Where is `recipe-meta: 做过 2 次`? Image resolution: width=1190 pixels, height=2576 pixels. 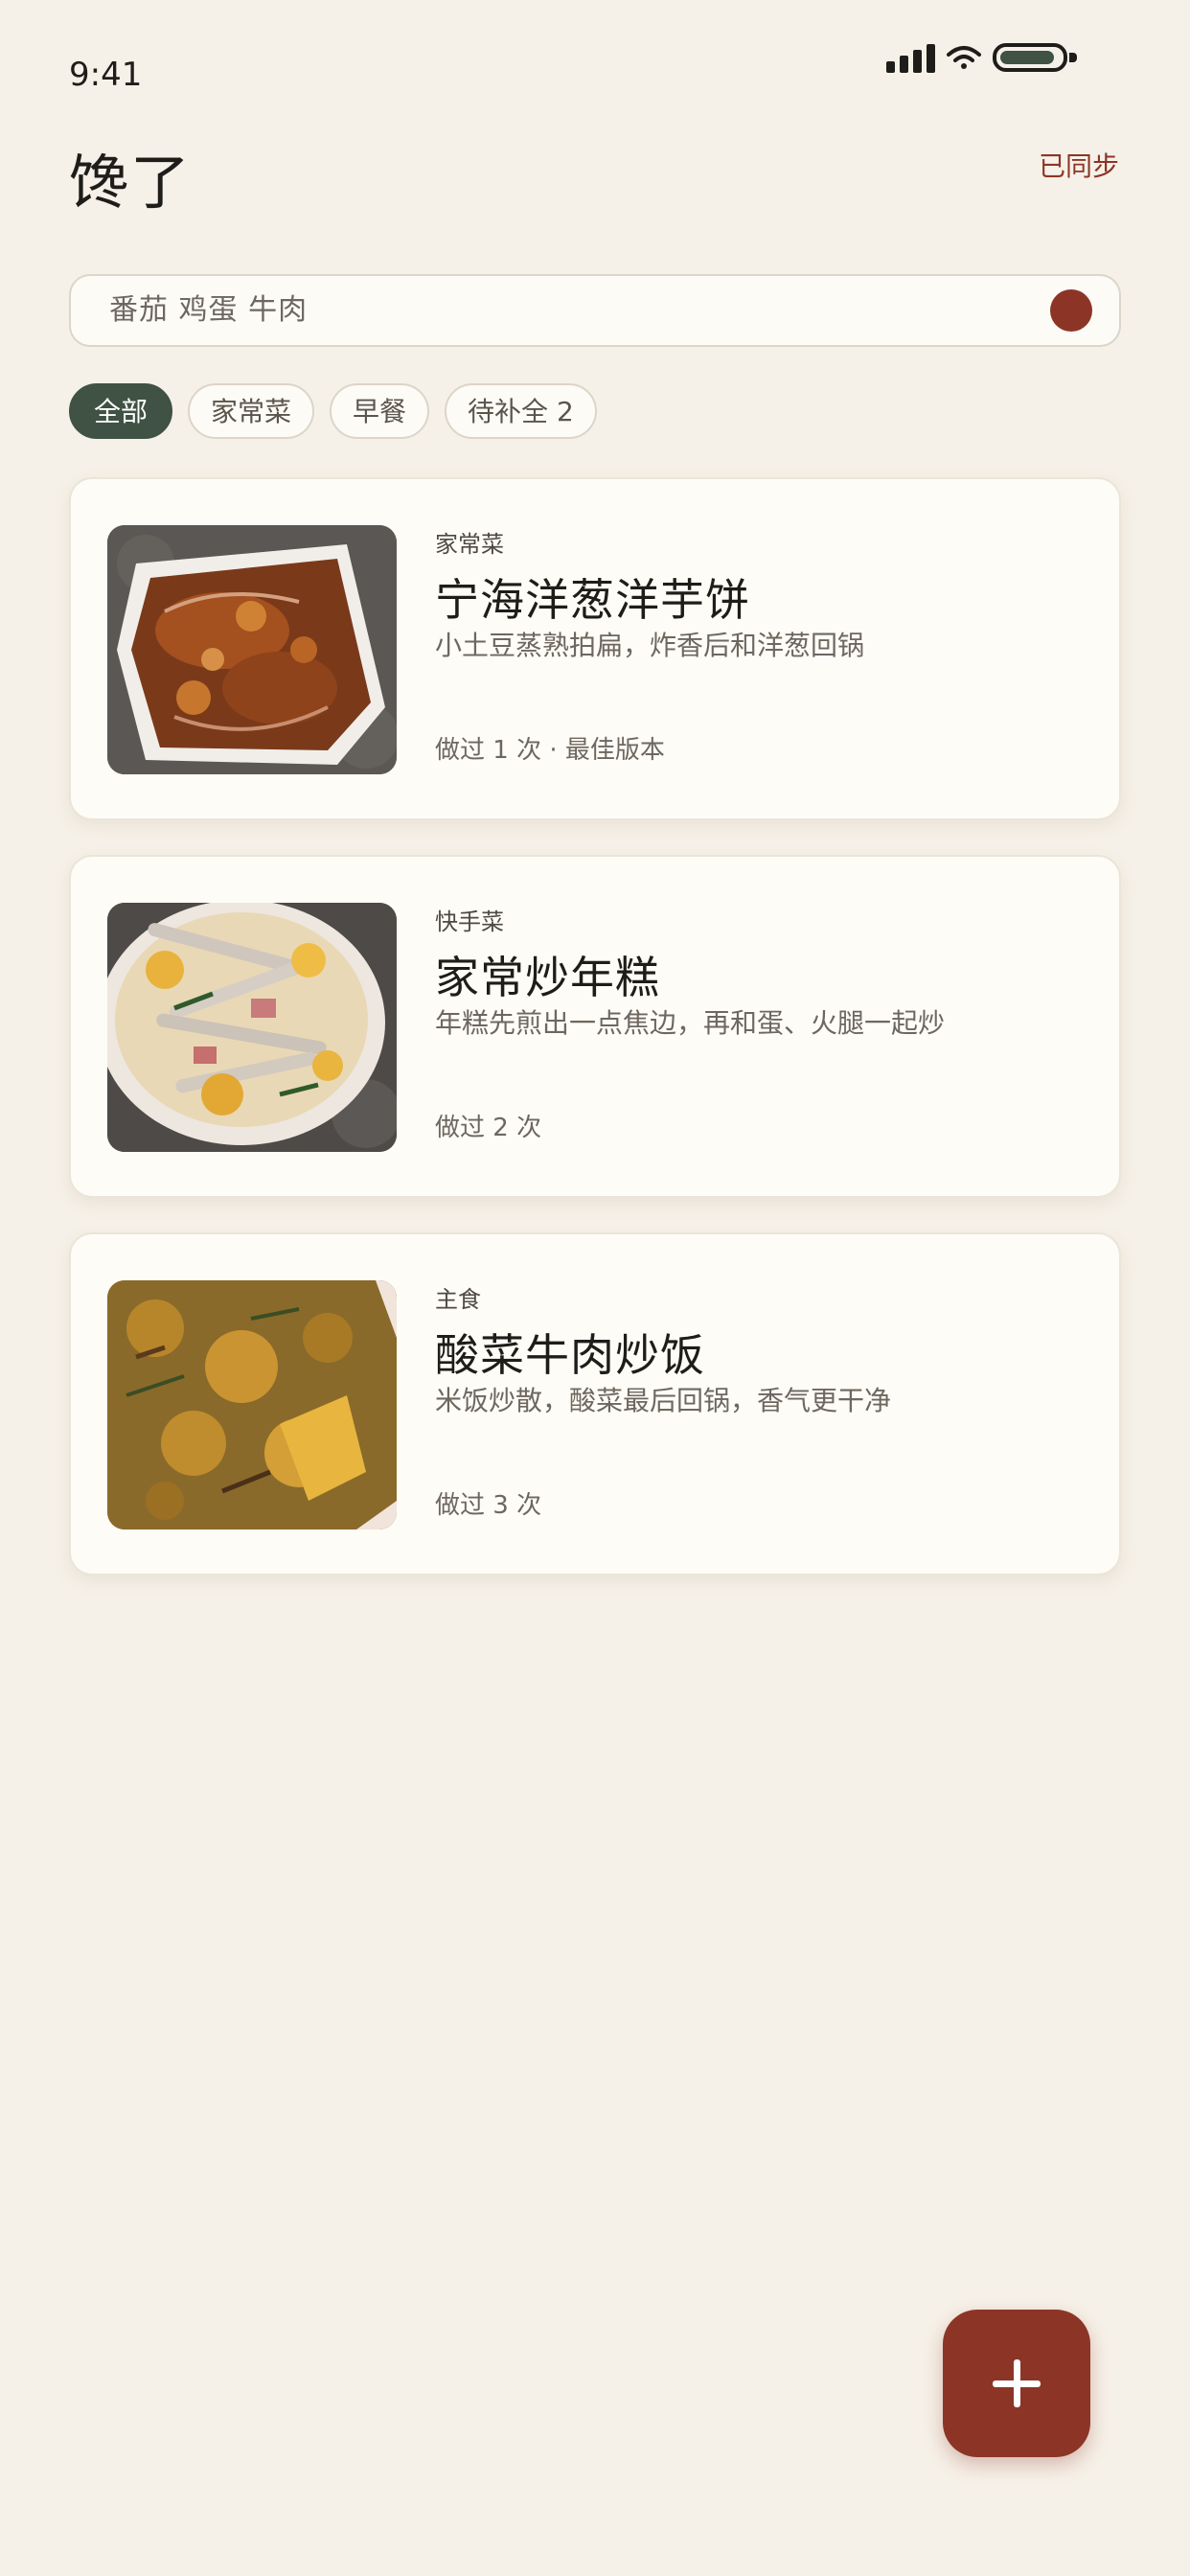
recipe-meta: 做过 2 次 is located at coordinates (489, 1128).